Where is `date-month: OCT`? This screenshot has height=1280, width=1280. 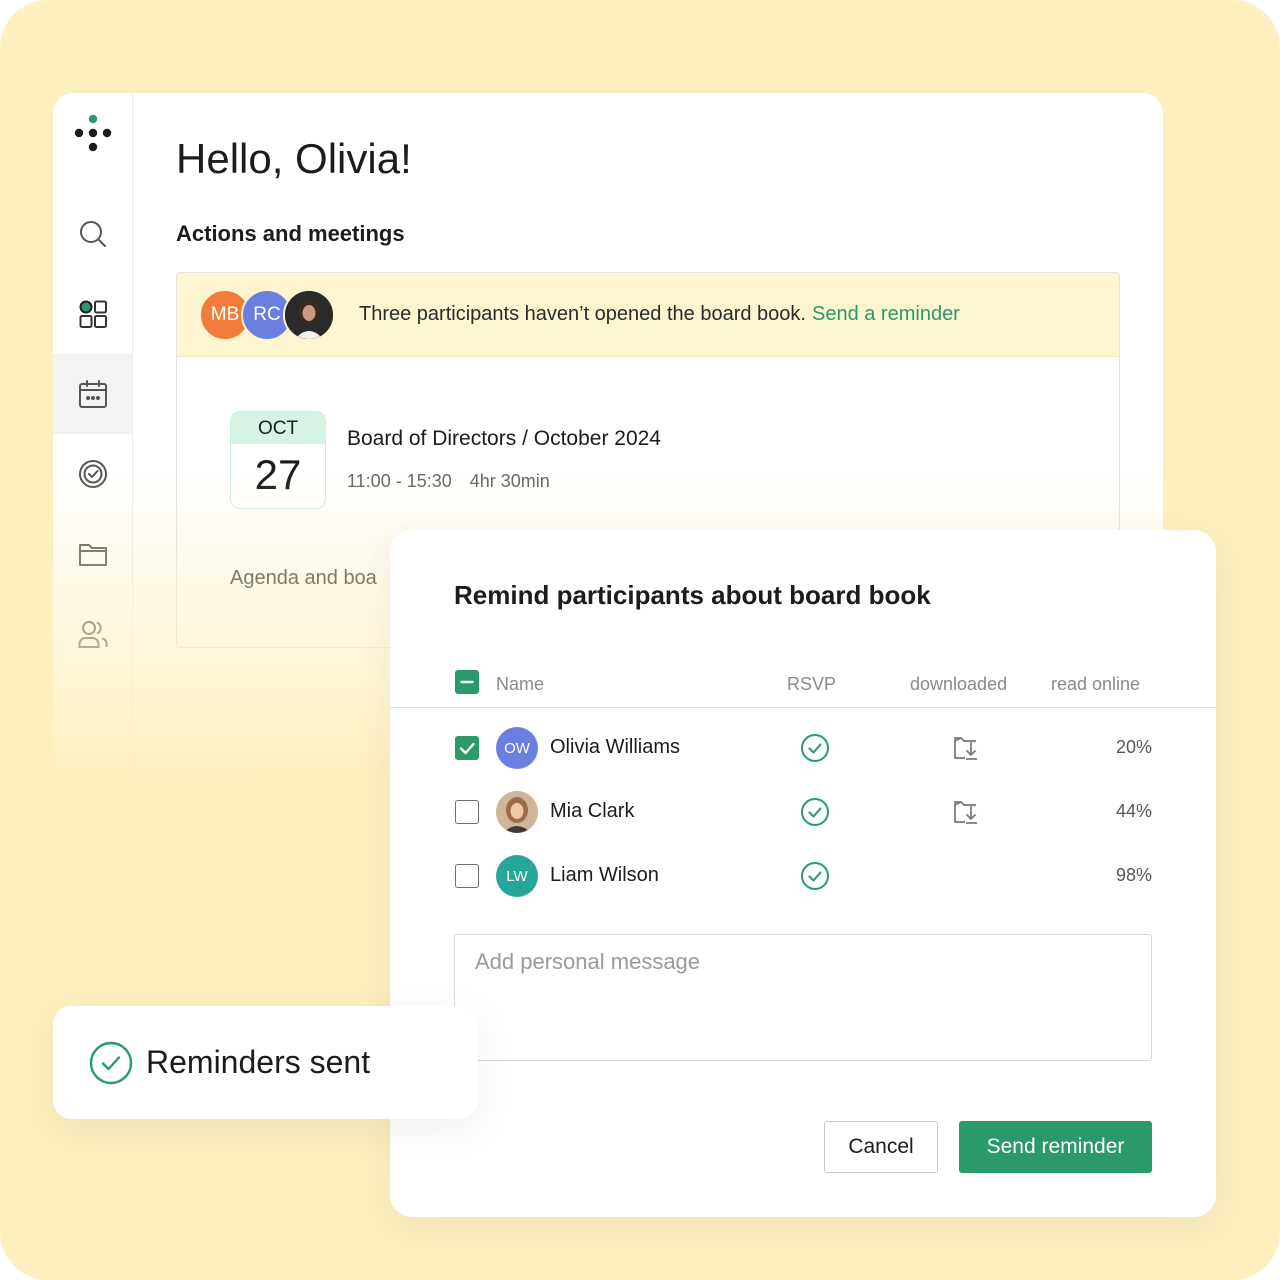 date-month: OCT is located at coordinates (278, 428).